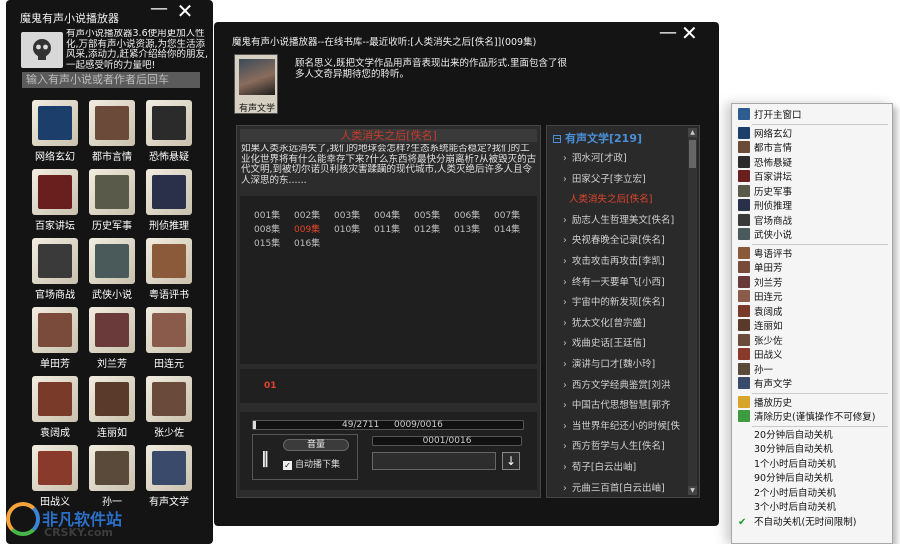  Describe the element at coordinates (626, 201) in the screenshot. I see `tree-item: 人类消失之后[佚名]` at that location.